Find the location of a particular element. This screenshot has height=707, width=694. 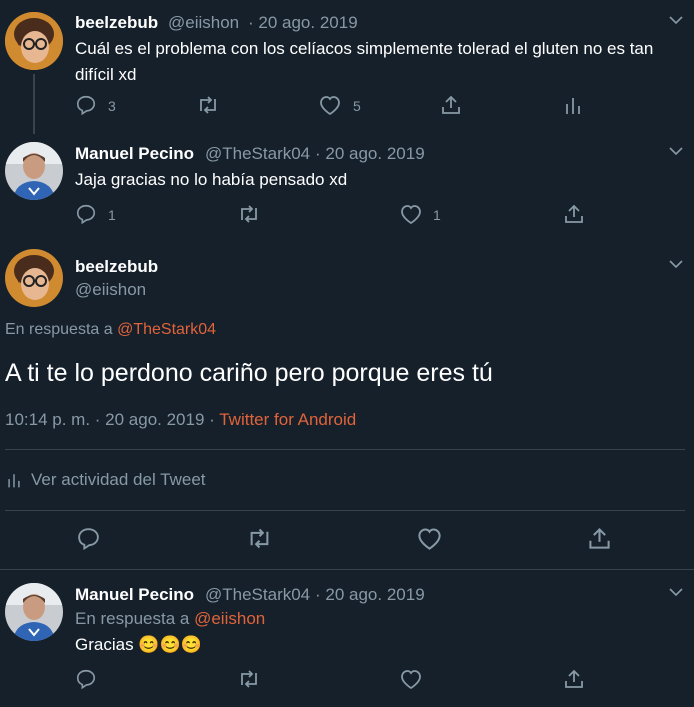

tweet-source-link: Twitter for Android is located at coordinates (287, 419).